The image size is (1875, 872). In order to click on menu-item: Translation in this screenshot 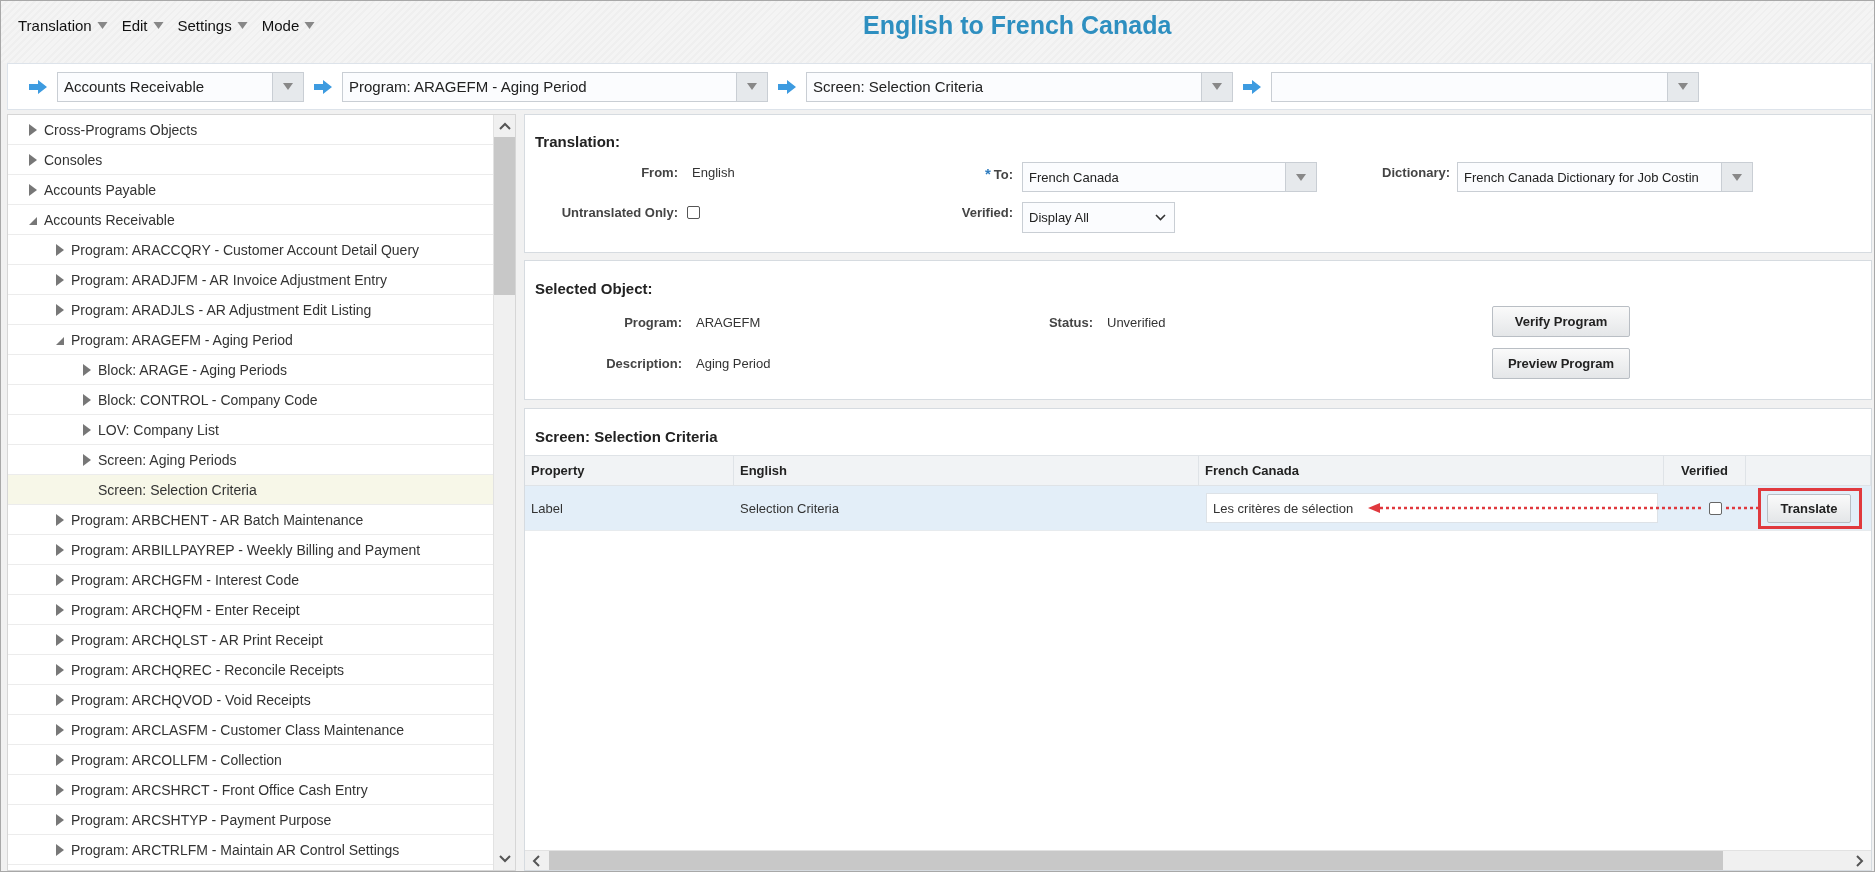, I will do `click(63, 25)`.